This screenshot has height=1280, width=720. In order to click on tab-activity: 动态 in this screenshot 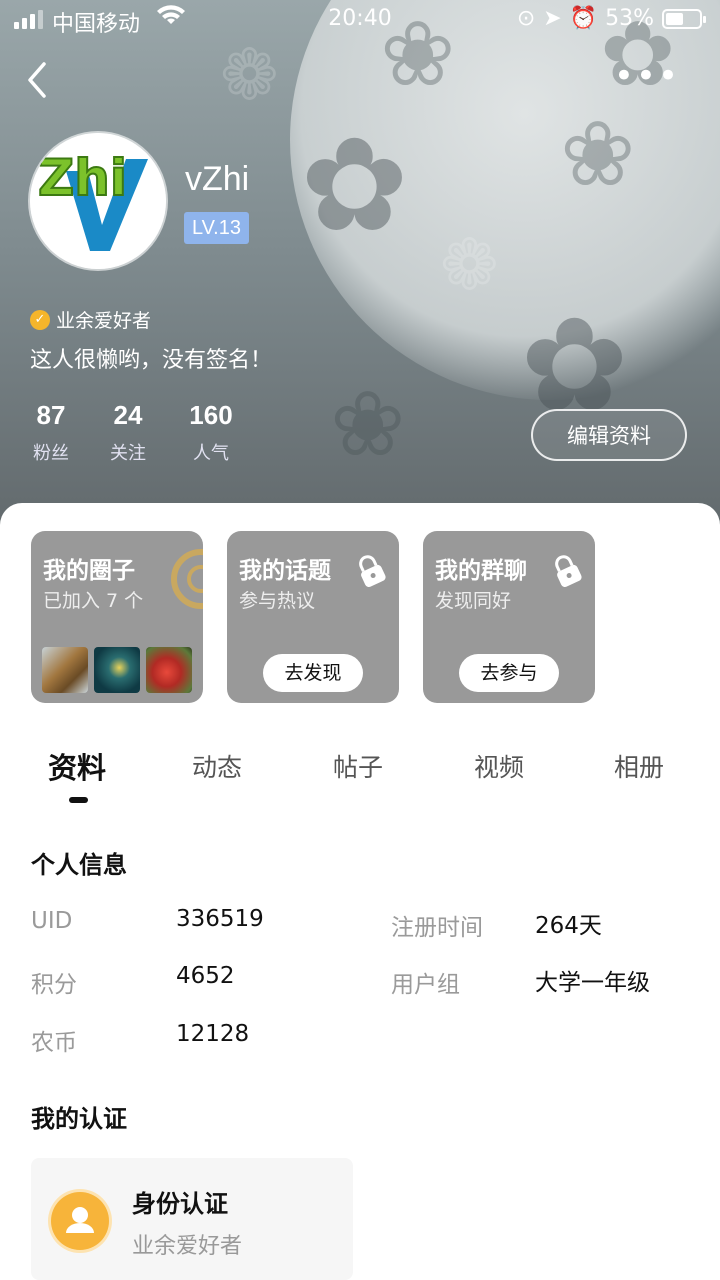, I will do `click(217, 766)`.